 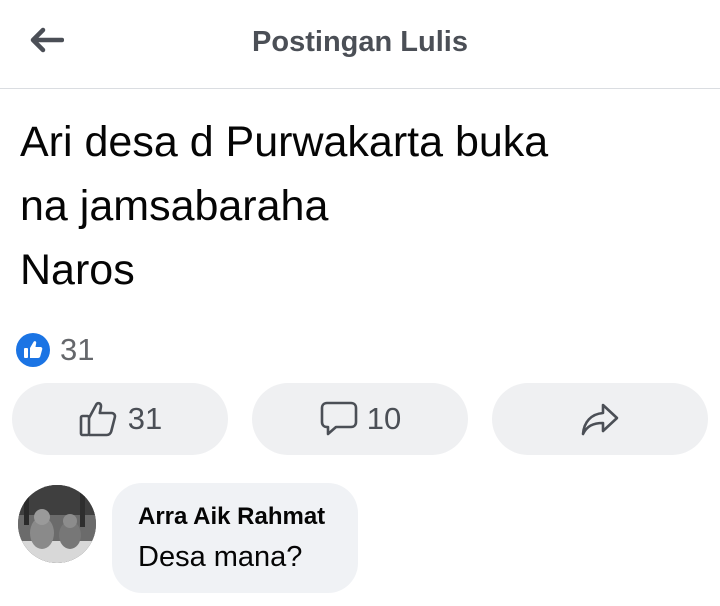 What do you see at coordinates (145, 418) in the screenshot?
I see `like-count: 31` at bounding box center [145, 418].